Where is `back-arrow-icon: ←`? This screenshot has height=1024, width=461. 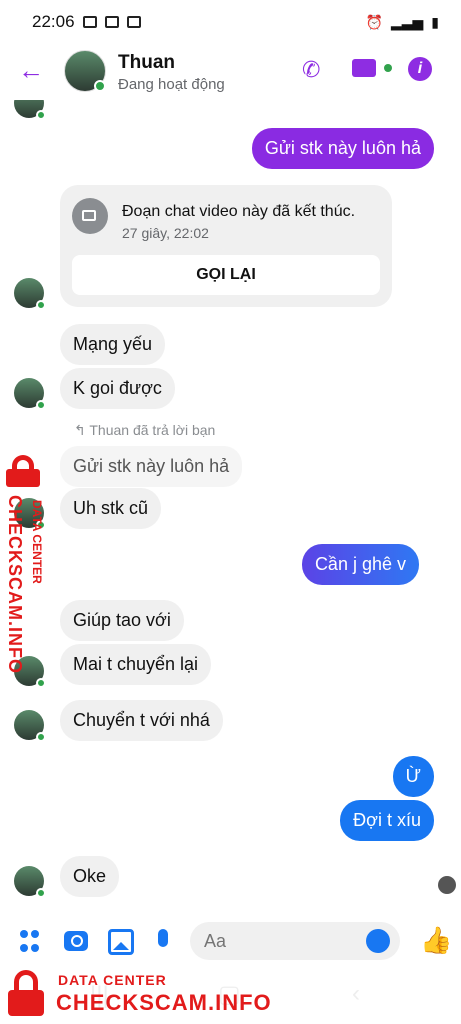 back-arrow-icon: ← is located at coordinates (31, 70).